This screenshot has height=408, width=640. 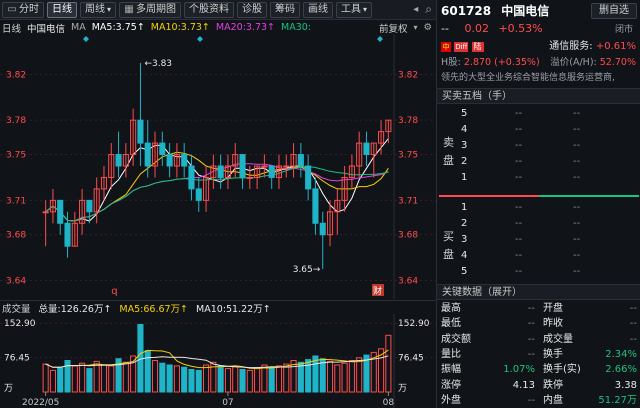 I want to click on order-book-header: 买卖五档（手）, so click(x=538, y=96).